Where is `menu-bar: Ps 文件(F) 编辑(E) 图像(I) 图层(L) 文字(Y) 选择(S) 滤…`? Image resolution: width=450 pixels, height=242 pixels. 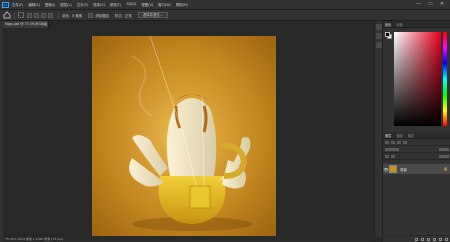
menu-bar: Ps 文件(F) 编辑(E) 图像(I) 图层(L) 文字(Y) 选择(S) 滤… is located at coordinates (225, 4).